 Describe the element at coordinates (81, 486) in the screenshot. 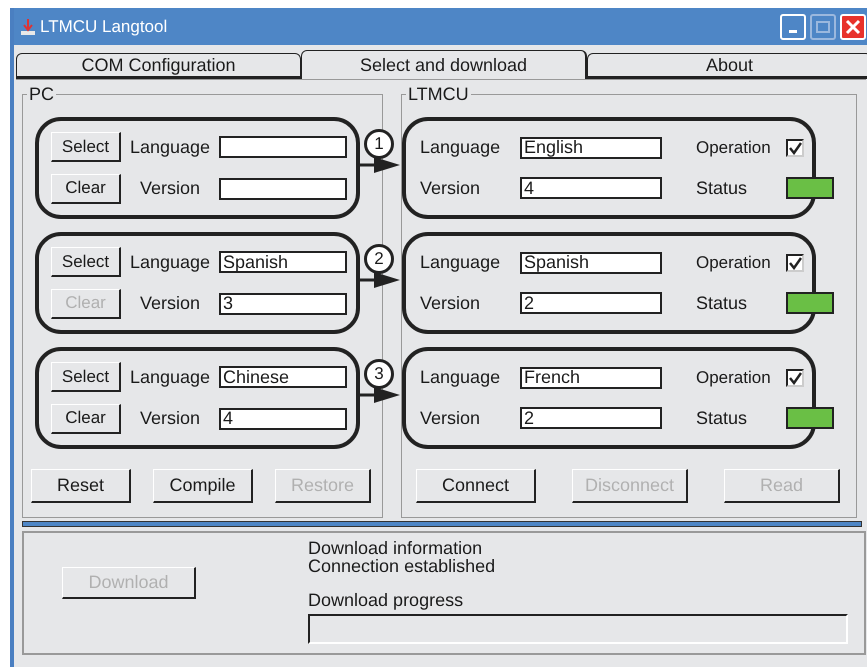

I see `action-button: Reset` at that location.